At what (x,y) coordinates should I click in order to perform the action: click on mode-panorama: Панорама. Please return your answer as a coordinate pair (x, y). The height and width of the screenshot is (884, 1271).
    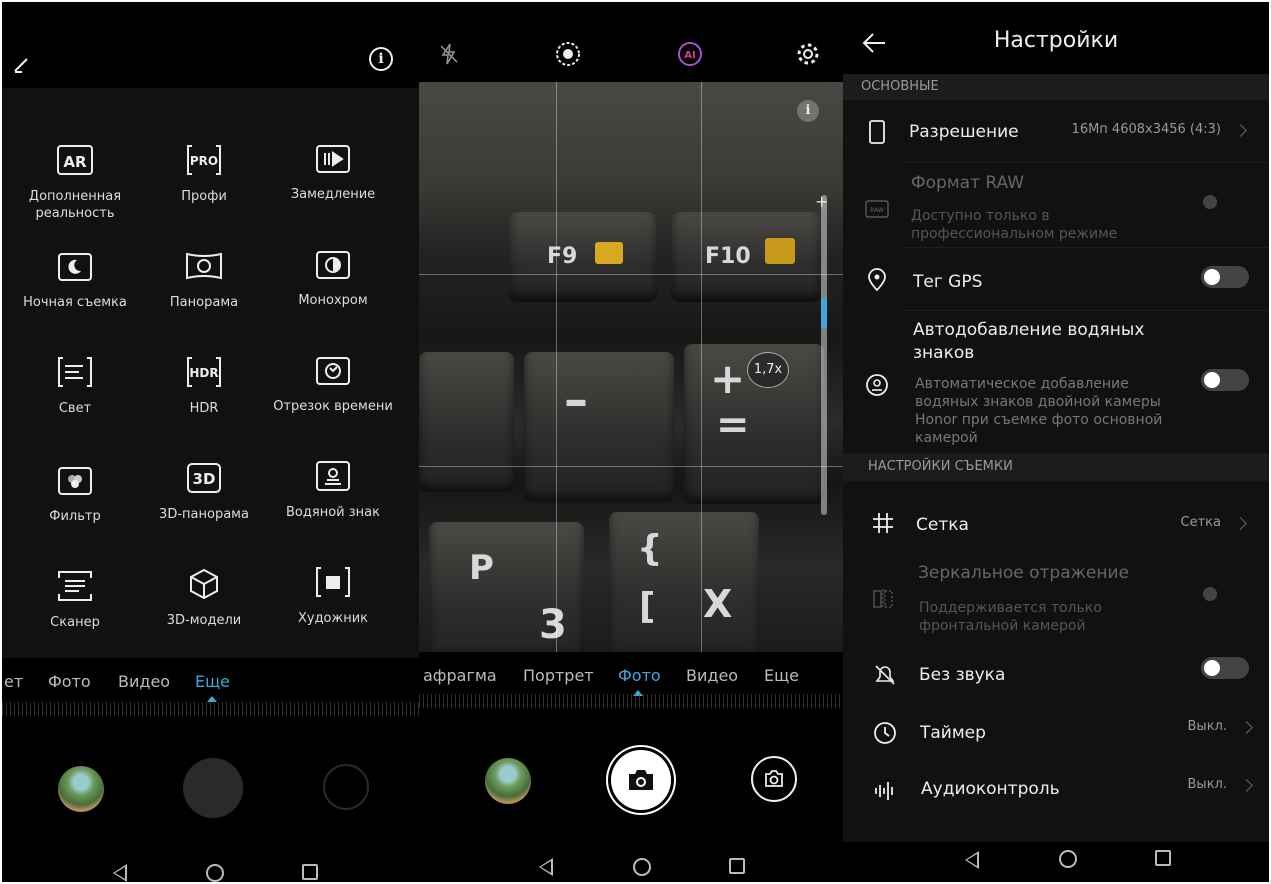
    Looking at the image, I should click on (204, 278).